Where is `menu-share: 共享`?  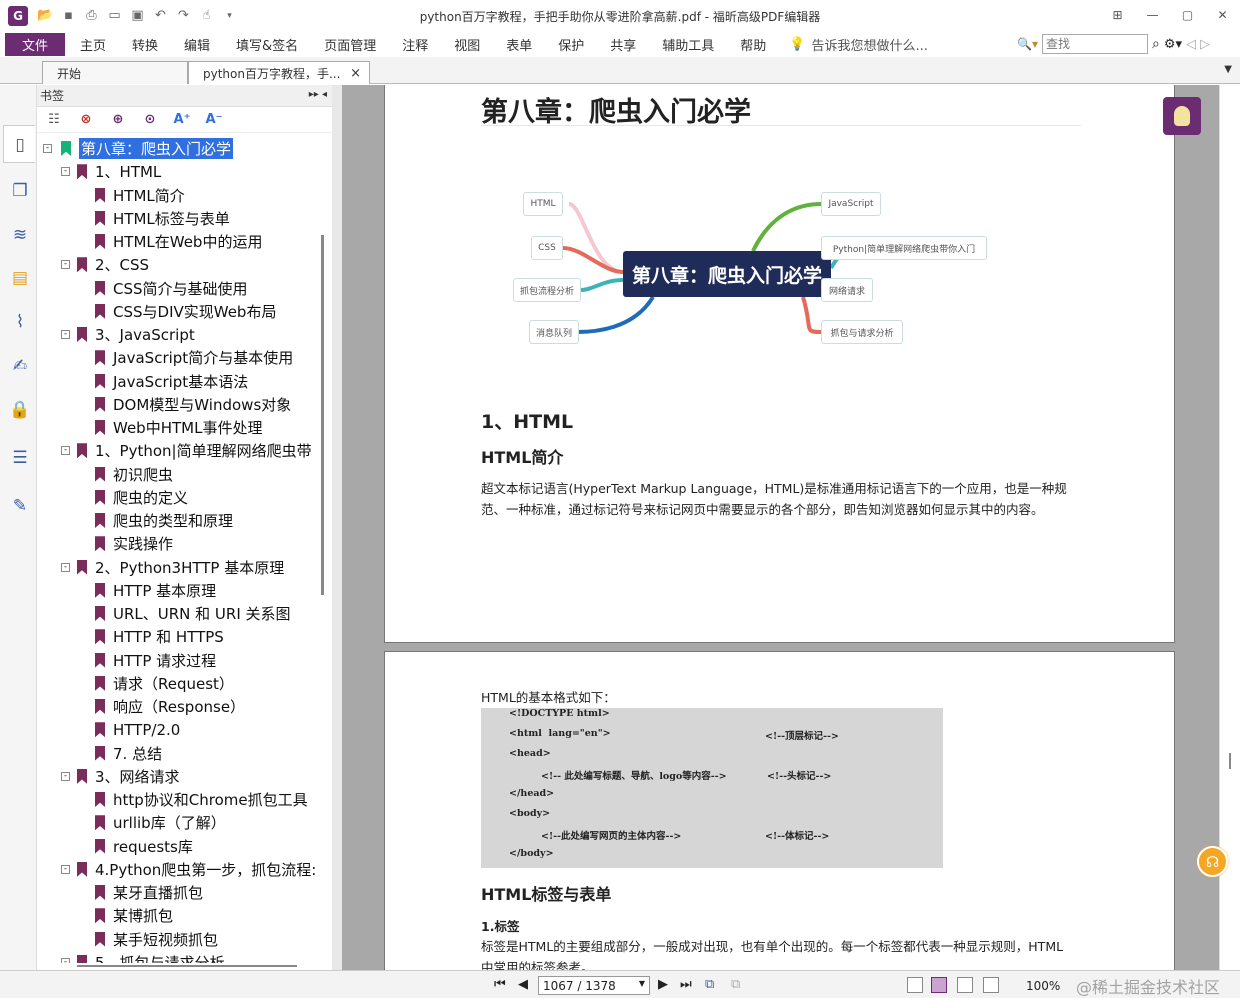 menu-share: 共享 is located at coordinates (623, 44).